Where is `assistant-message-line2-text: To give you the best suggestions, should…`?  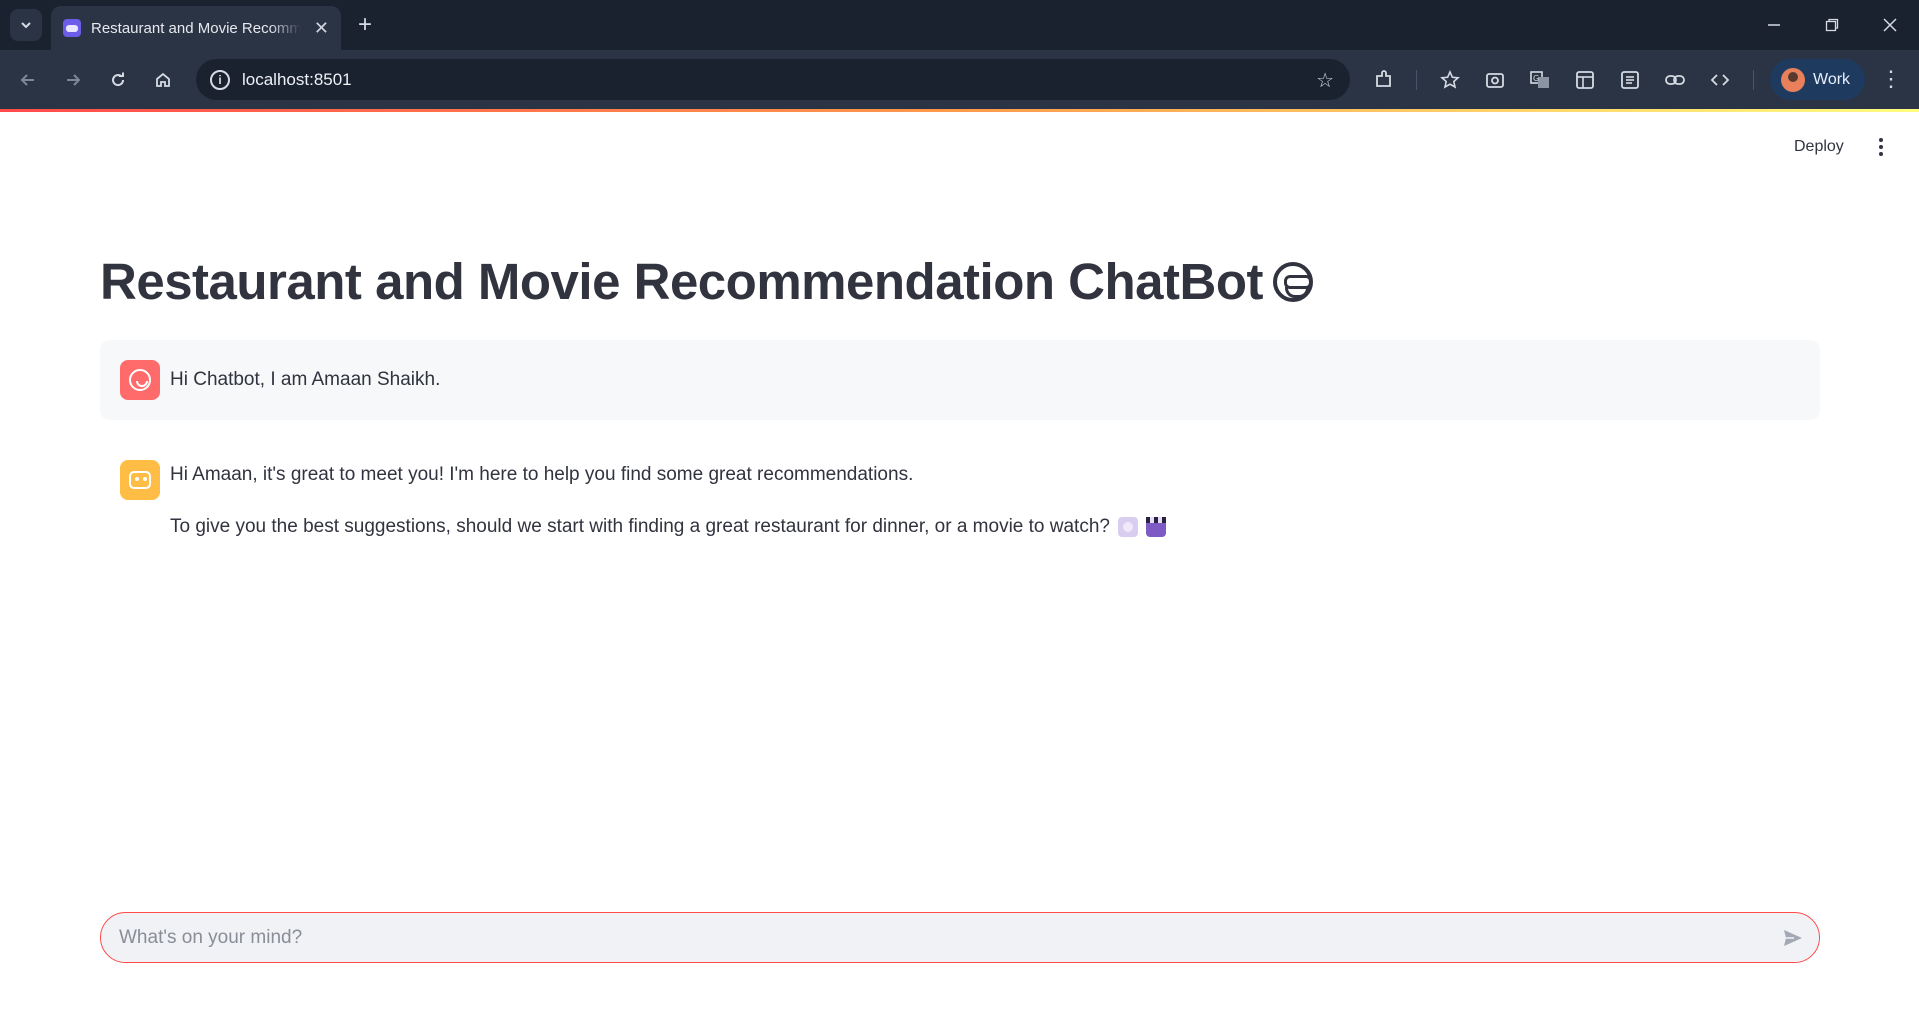
assistant-message-line2-text: To give you the best suggestions, should… is located at coordinates (640, 526).